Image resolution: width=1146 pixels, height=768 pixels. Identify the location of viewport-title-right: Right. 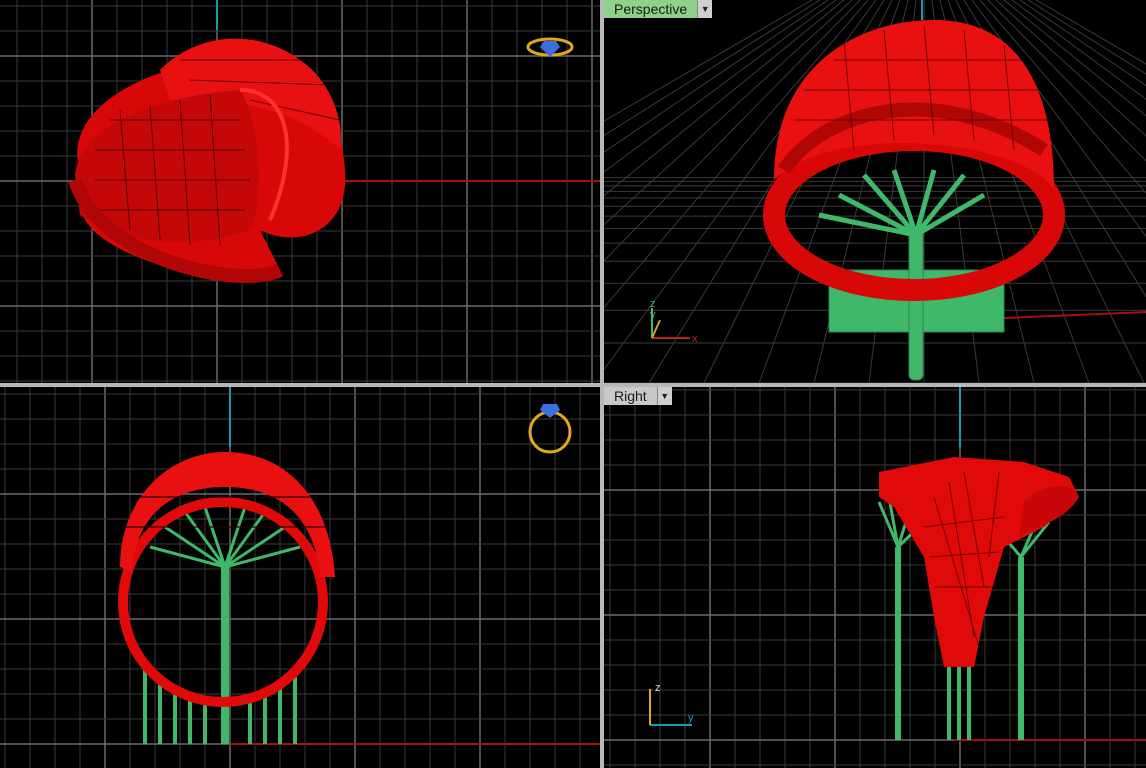
(630, 396).